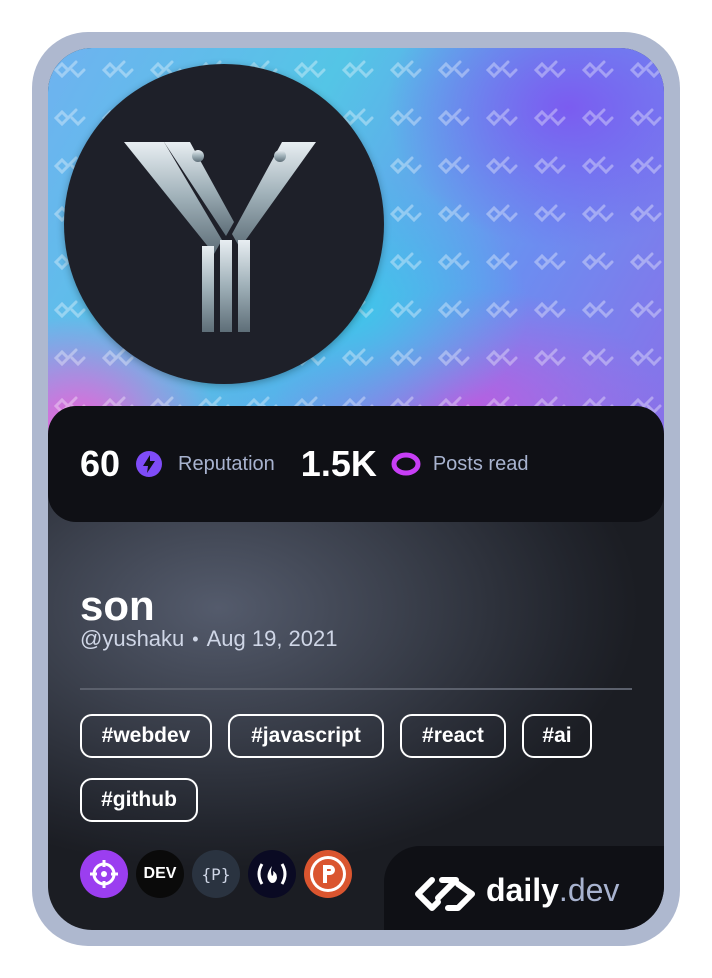 The height and width of the screenshot is (978, 712). What do you see at coordinates (480, 463) in the screenshot?
I see `posts-read-label: Posts read` at bounding box center [480, 463].